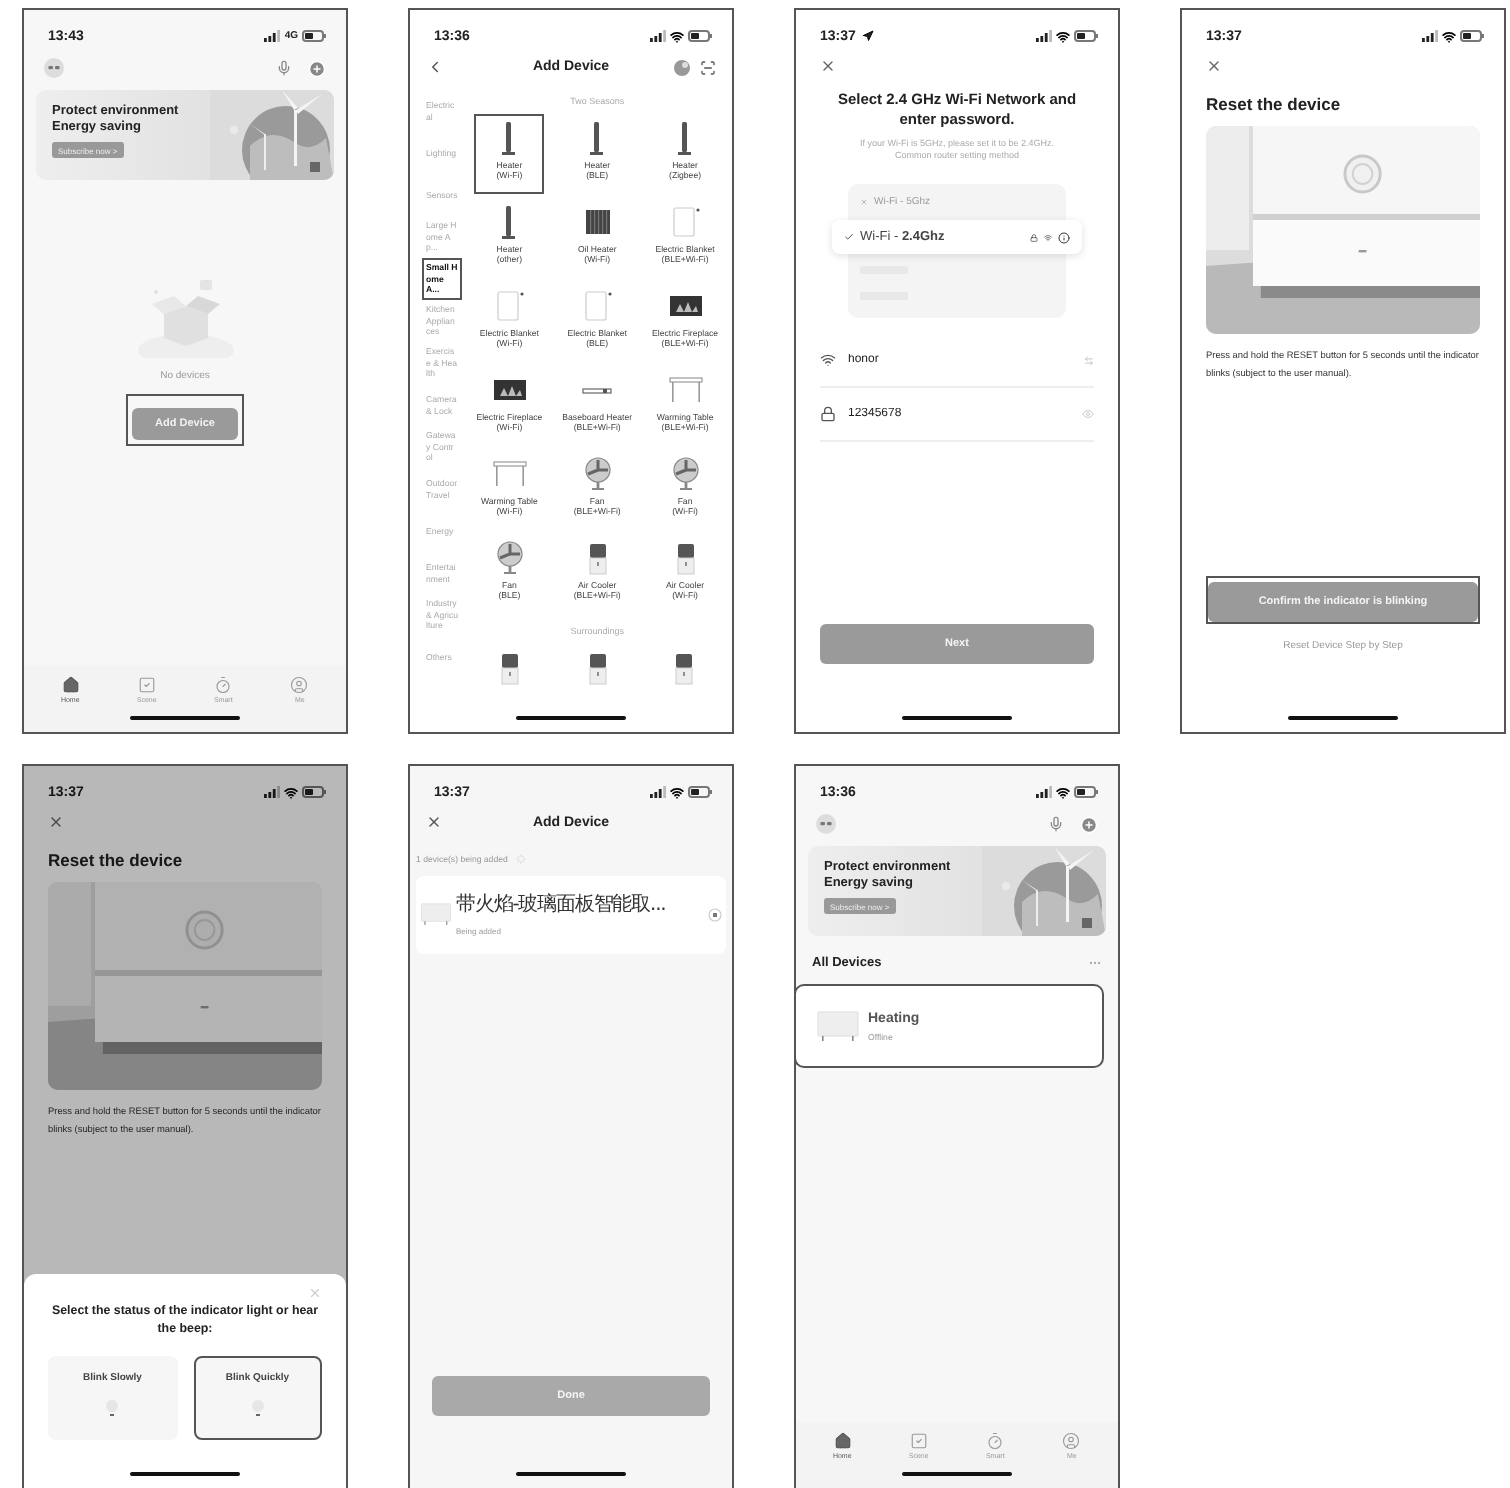 The width and height of the screenshot is (1510, 1488). Describe the element at coordinates (715, 914) in the screenshot. I see `radio-icon` at that location.